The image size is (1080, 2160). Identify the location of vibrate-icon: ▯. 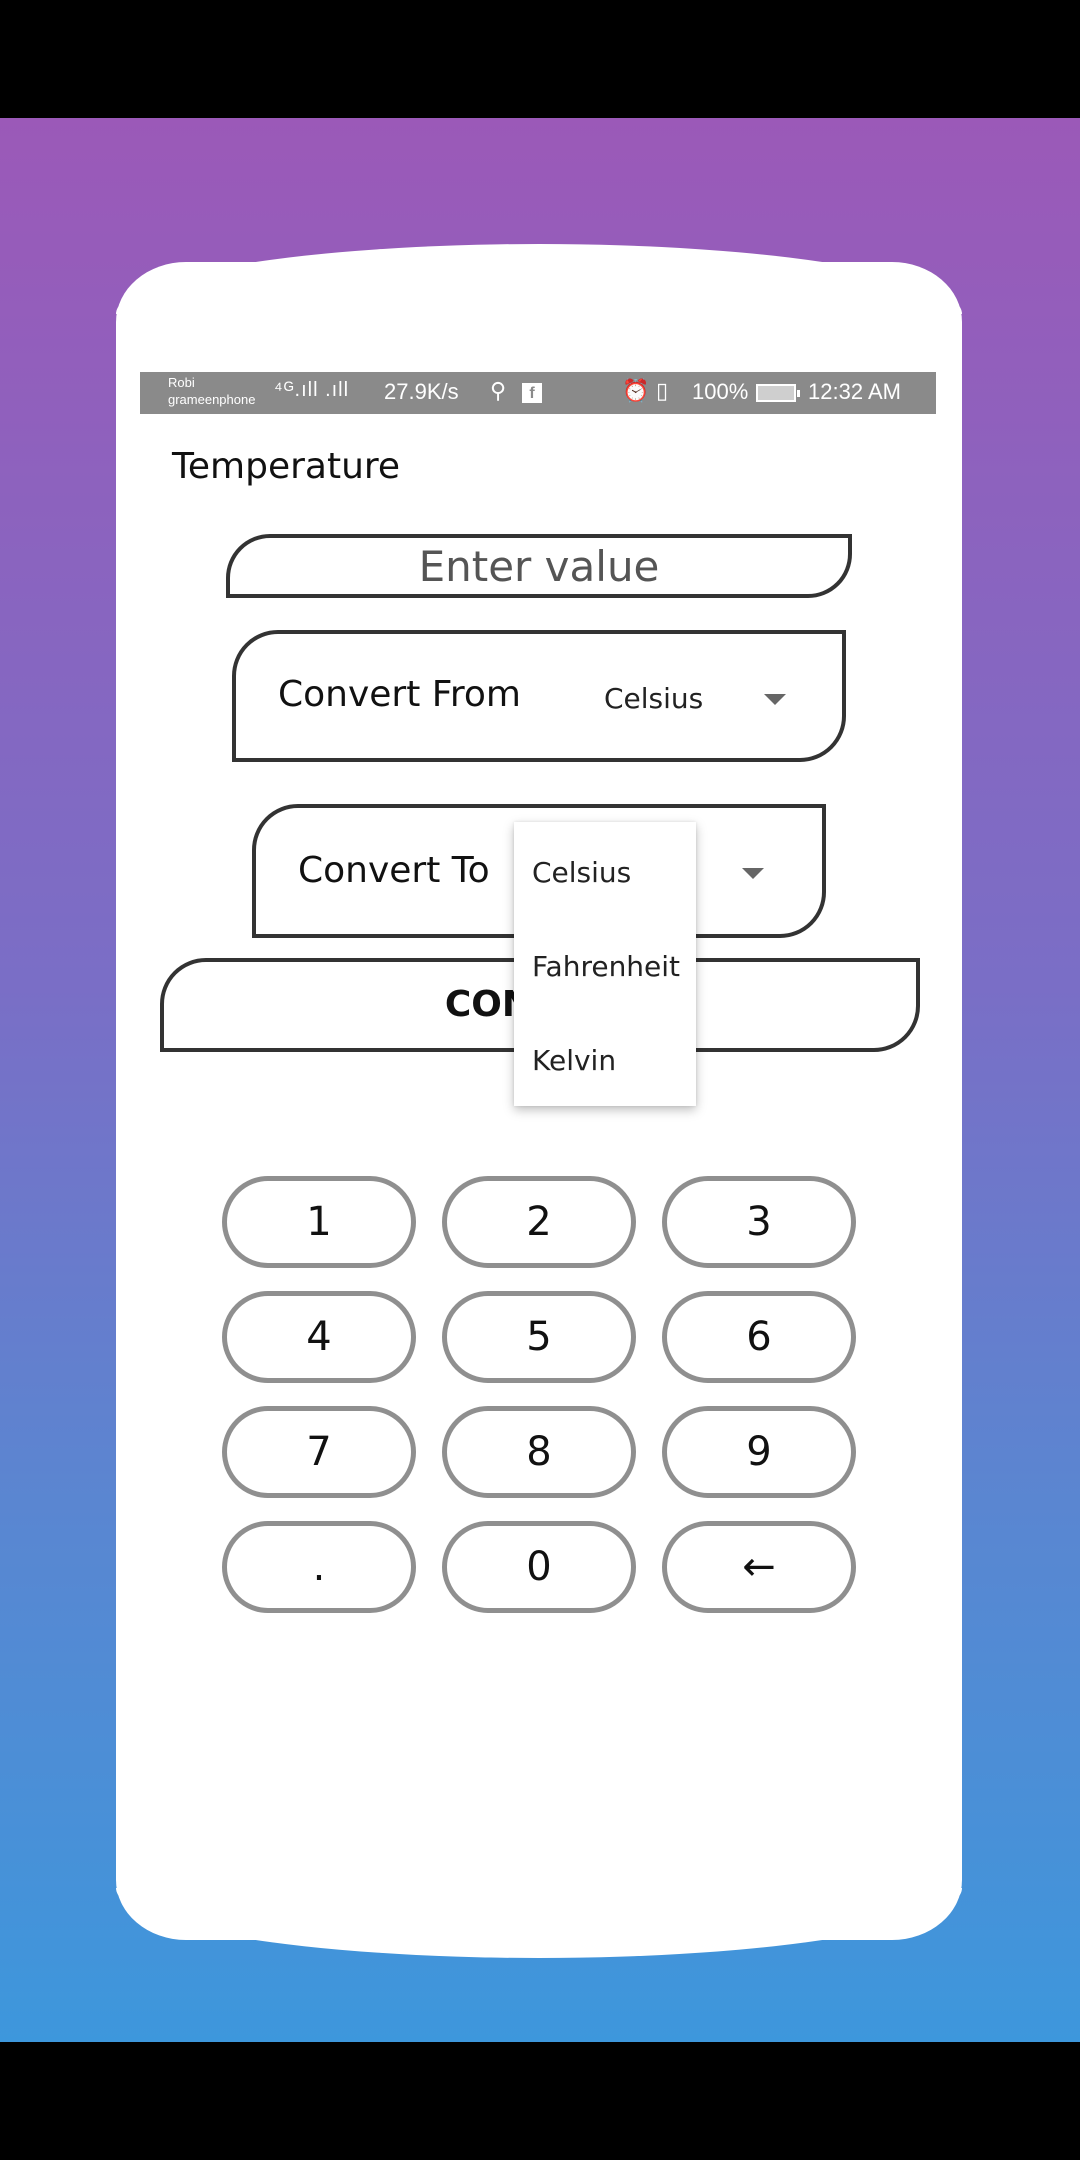
(662, 390).